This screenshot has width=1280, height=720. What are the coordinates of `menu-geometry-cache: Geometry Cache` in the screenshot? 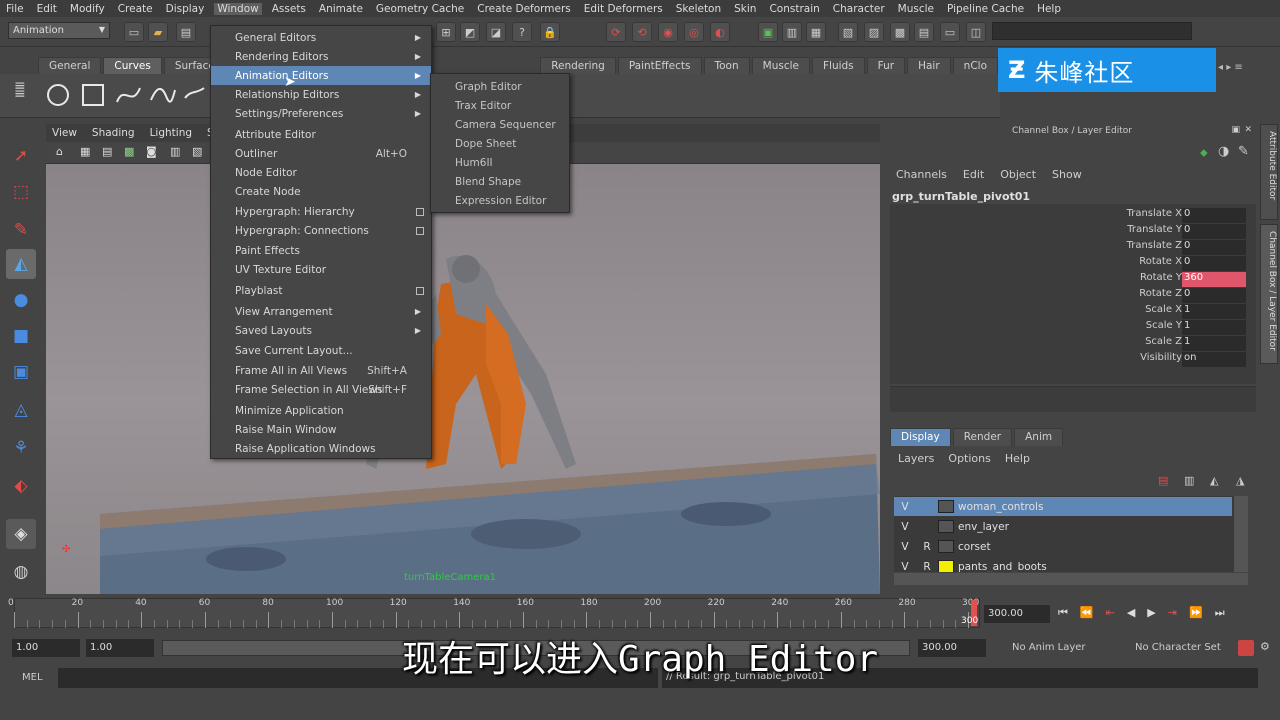 It's located at (420, 9).